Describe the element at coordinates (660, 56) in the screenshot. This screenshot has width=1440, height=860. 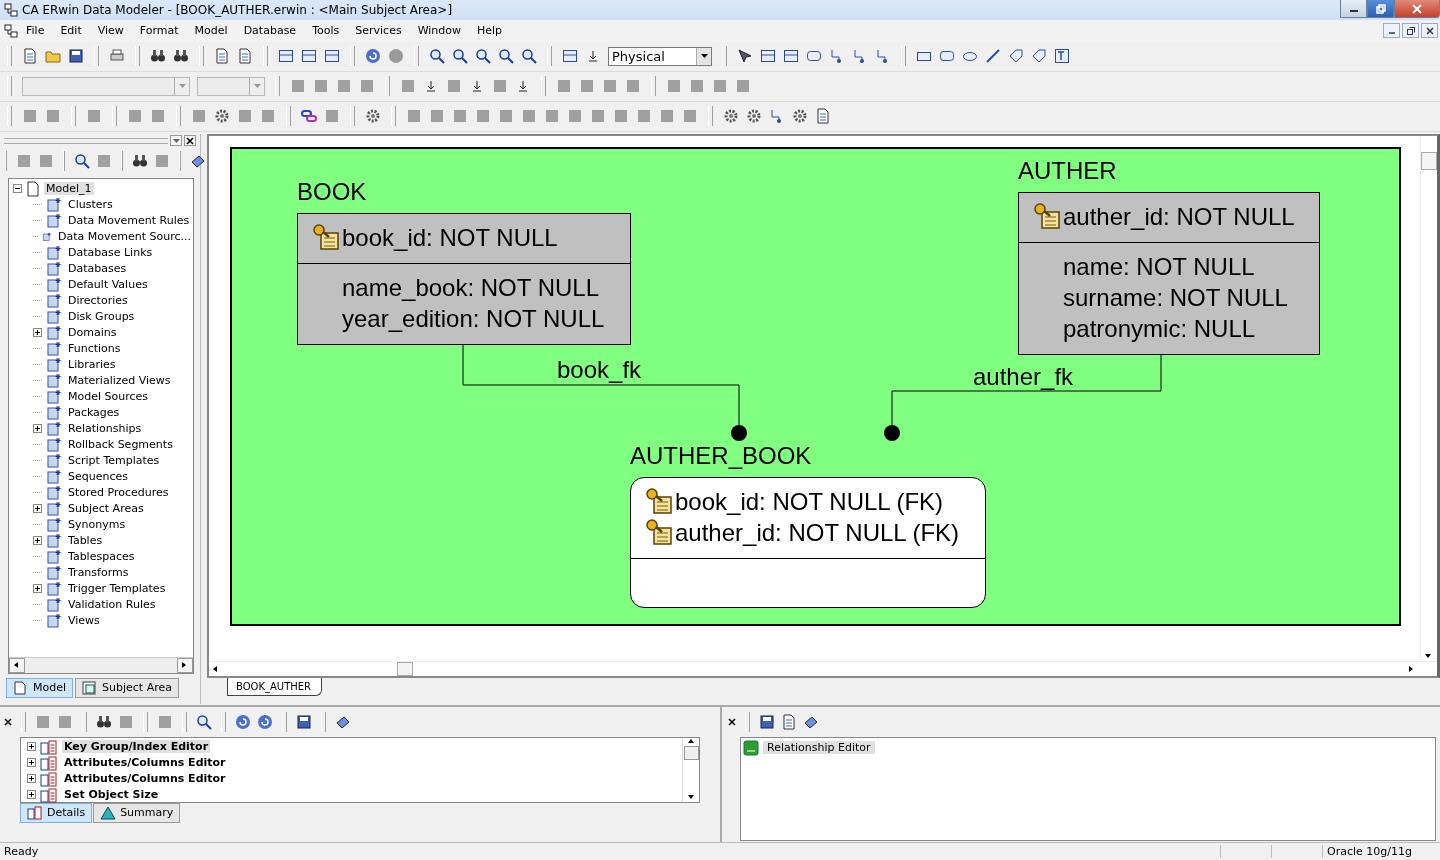
I see `view-mode-dropdown: Physical` at that location.